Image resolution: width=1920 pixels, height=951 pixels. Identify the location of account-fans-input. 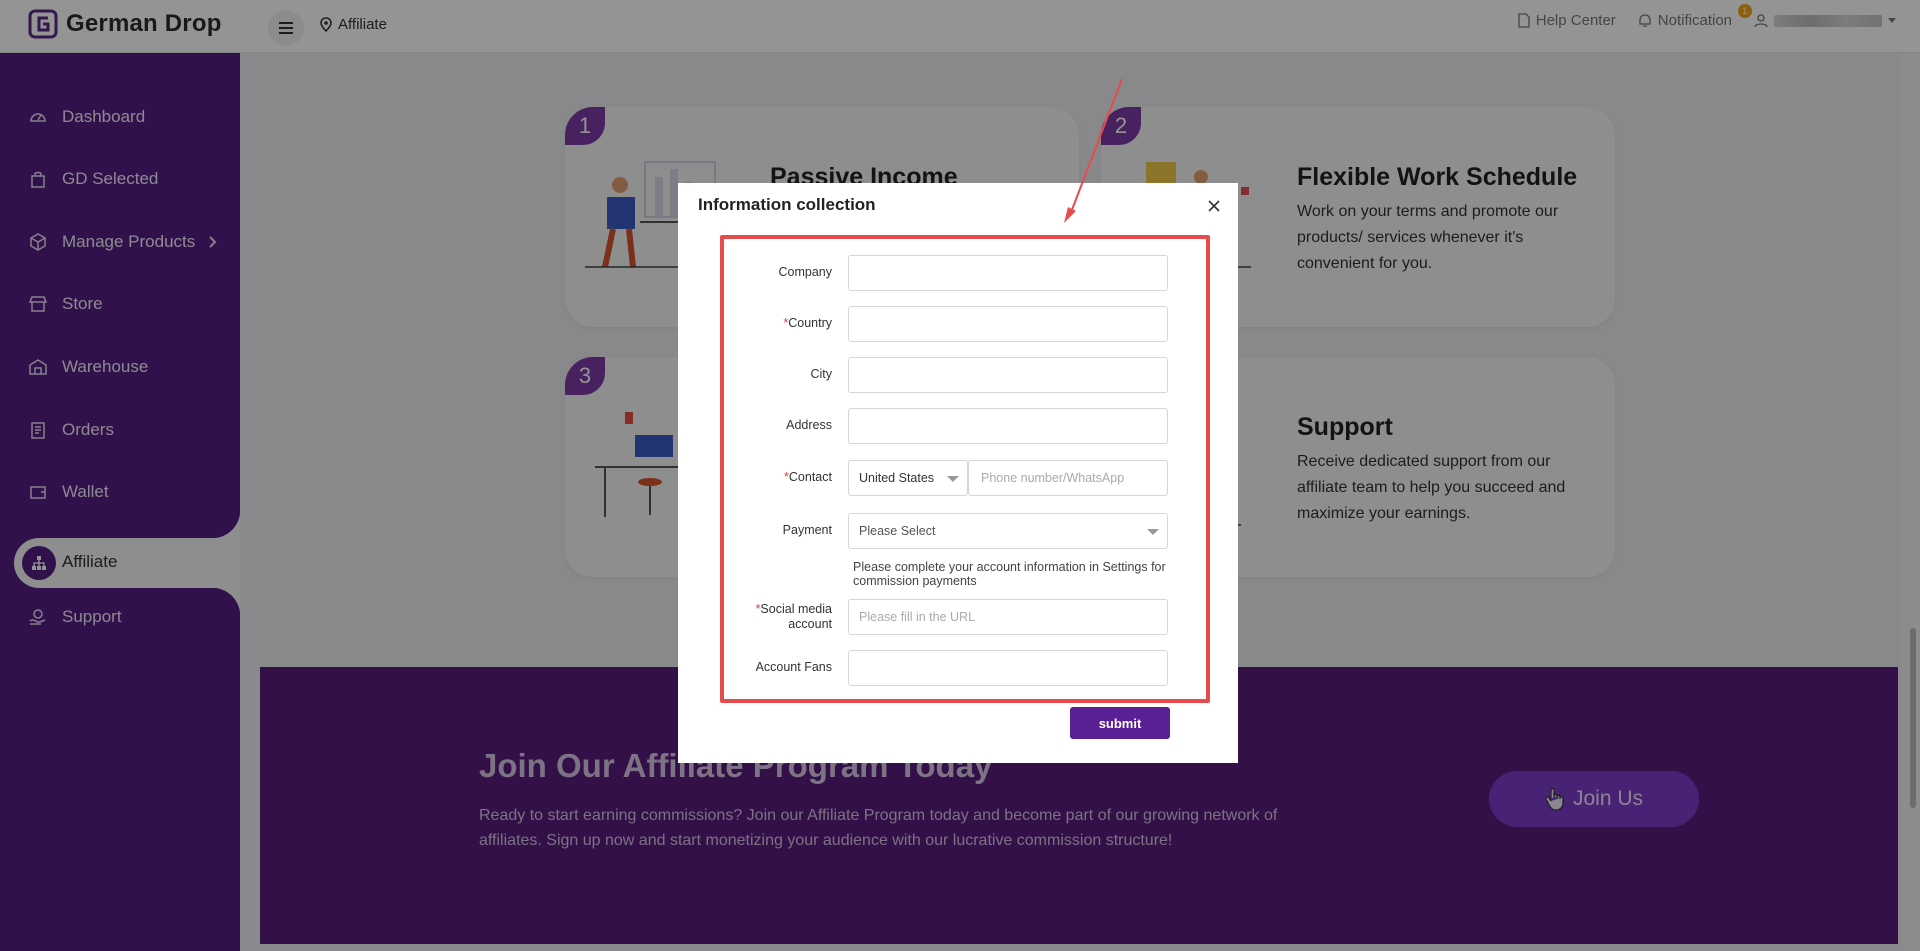
(1008, 668).